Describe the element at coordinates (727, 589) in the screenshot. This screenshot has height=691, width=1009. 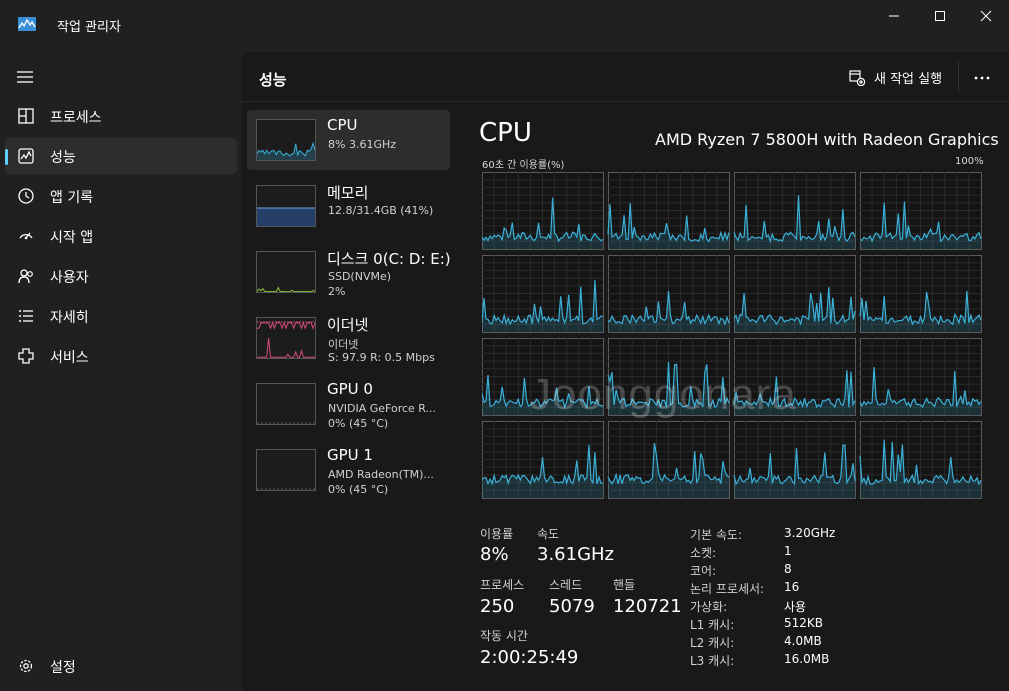
I see `spec-key-logical-processors: 논리 프로세서:` at that location.